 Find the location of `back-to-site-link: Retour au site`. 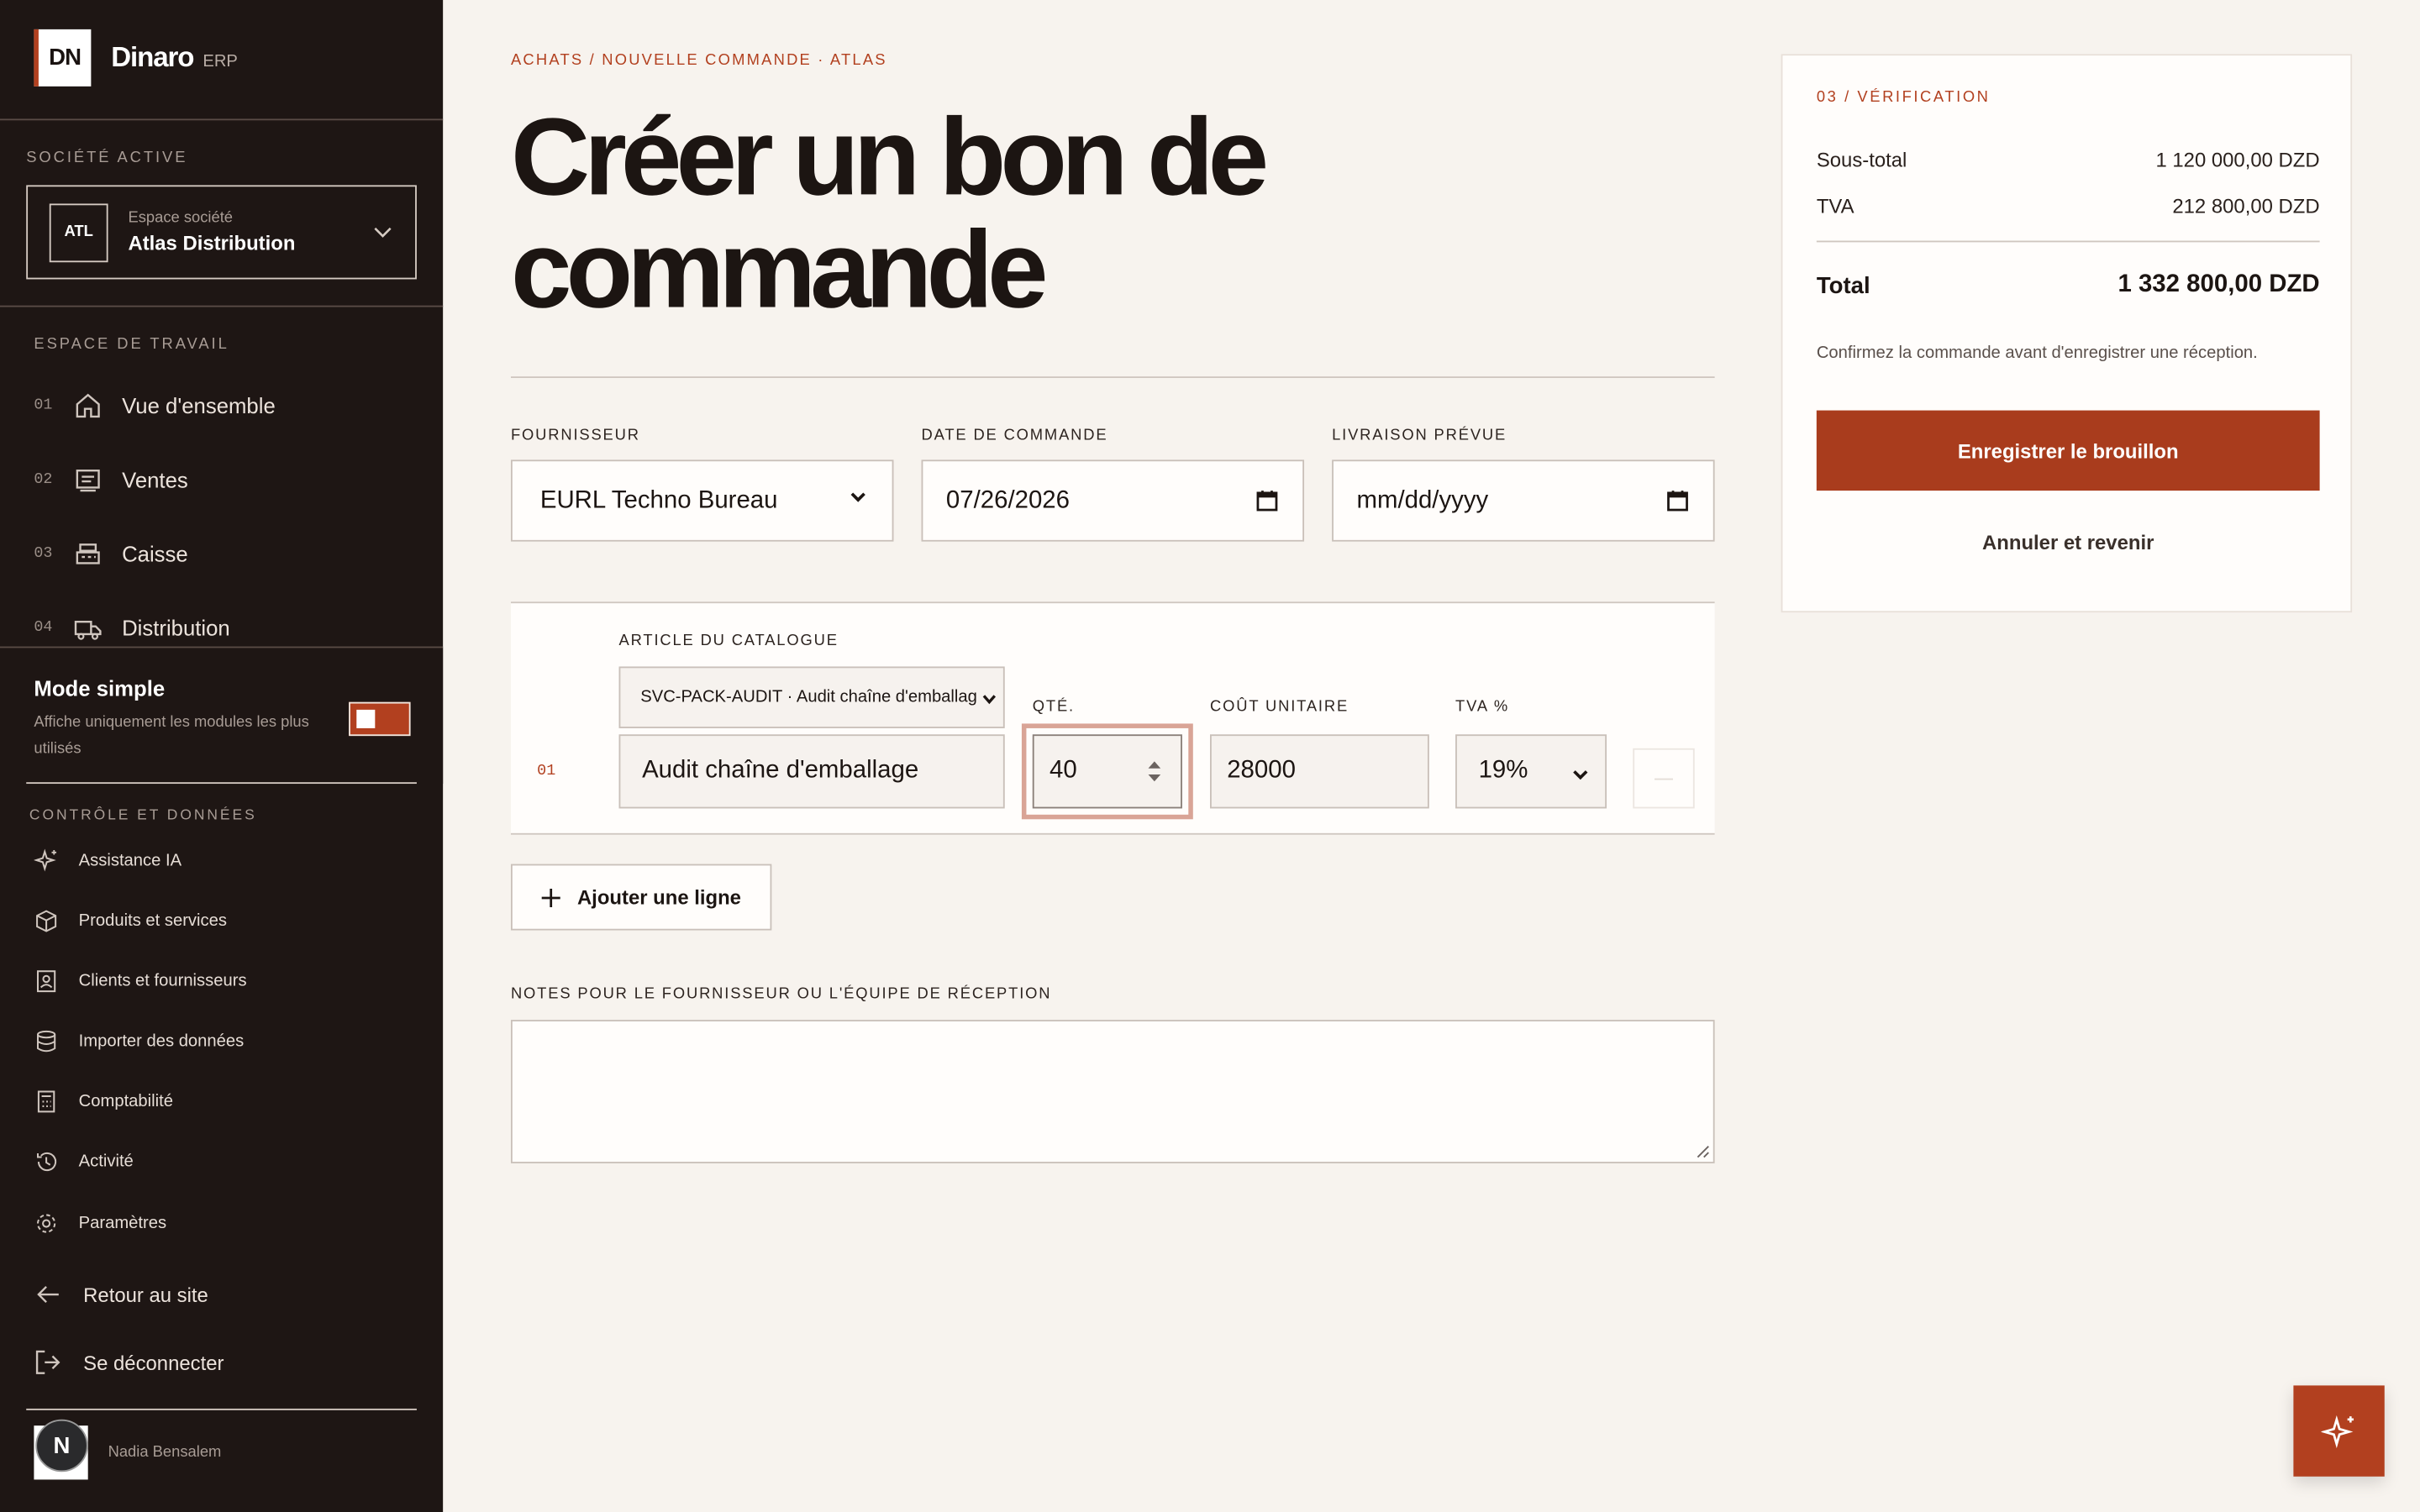

back-to-site-link: Retour au site is located at coordinates (121, 1294).